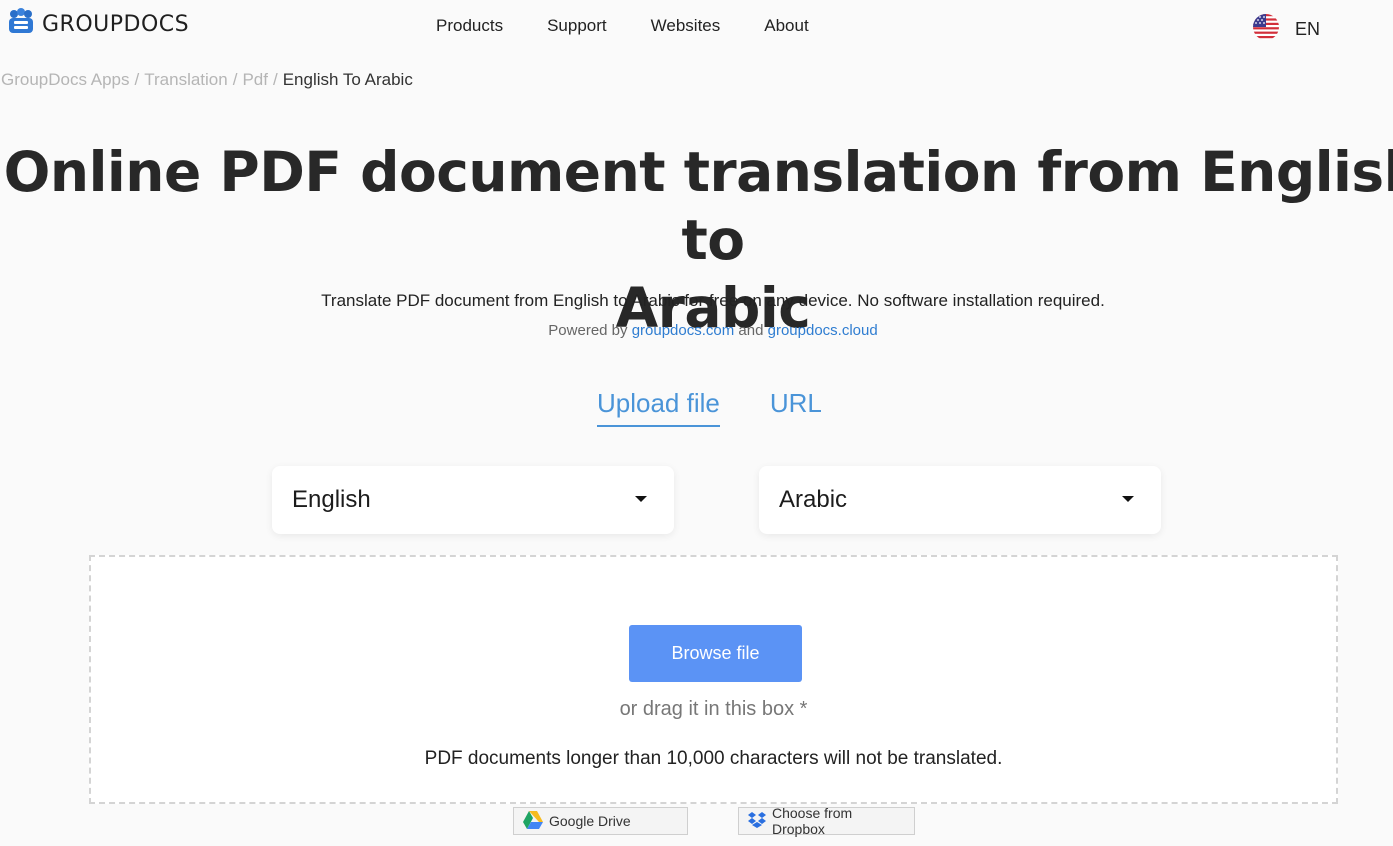  Describe the element at coordinates (686, 26) in the screenshot. I see `nav-websites: Websites` at that location.